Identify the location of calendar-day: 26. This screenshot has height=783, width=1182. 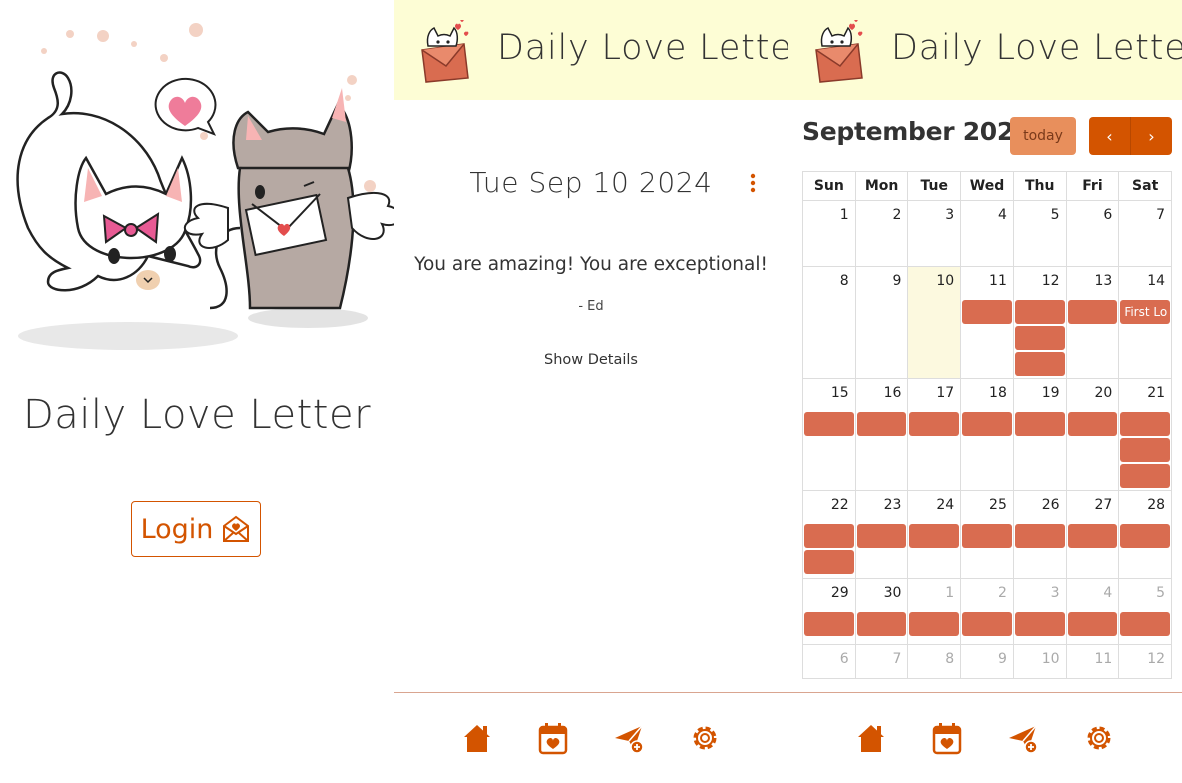
(1040, 534).